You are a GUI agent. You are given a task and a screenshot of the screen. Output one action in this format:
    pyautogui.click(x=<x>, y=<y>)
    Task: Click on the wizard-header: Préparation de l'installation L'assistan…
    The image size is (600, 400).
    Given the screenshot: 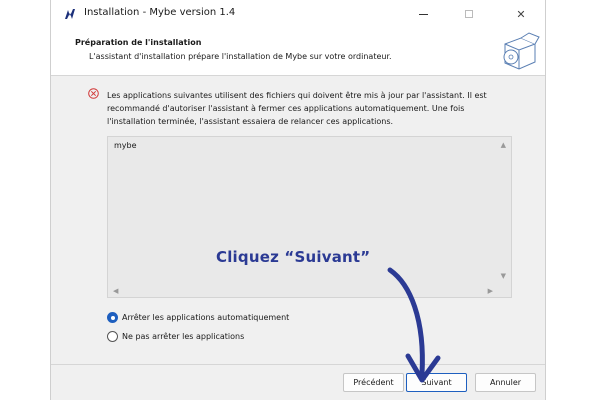 What is the action you would take?
    pyautogui.click(x=298, y=52)
    